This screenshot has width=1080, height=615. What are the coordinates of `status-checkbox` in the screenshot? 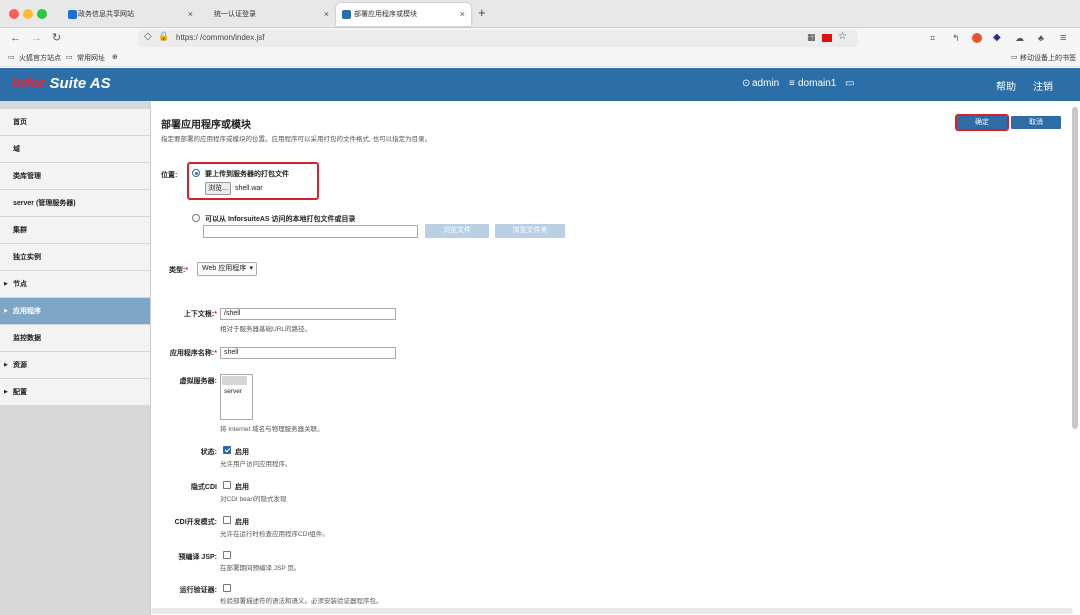 It's located at (227, 450).